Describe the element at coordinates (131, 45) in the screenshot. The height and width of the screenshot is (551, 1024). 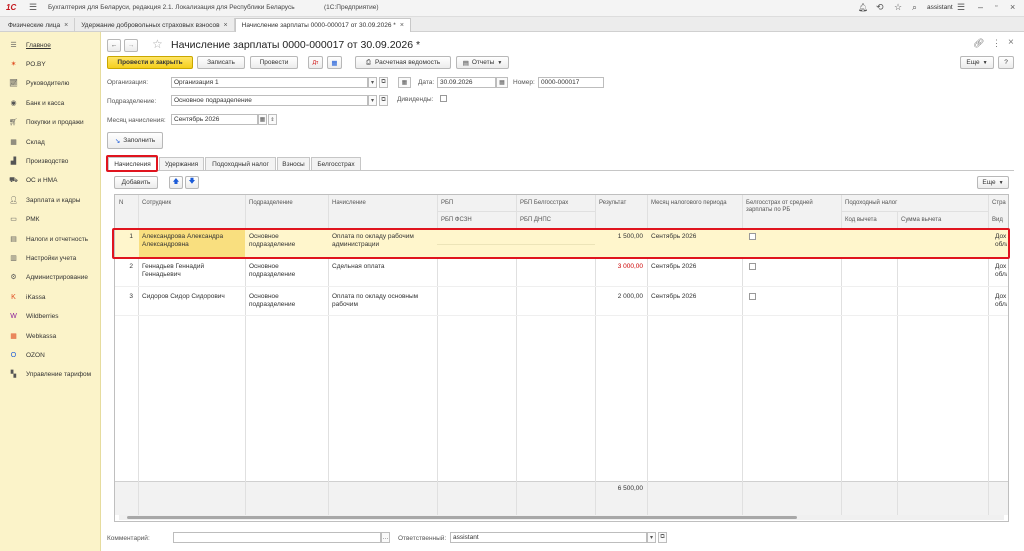
I see `forward-button: →` at that location.